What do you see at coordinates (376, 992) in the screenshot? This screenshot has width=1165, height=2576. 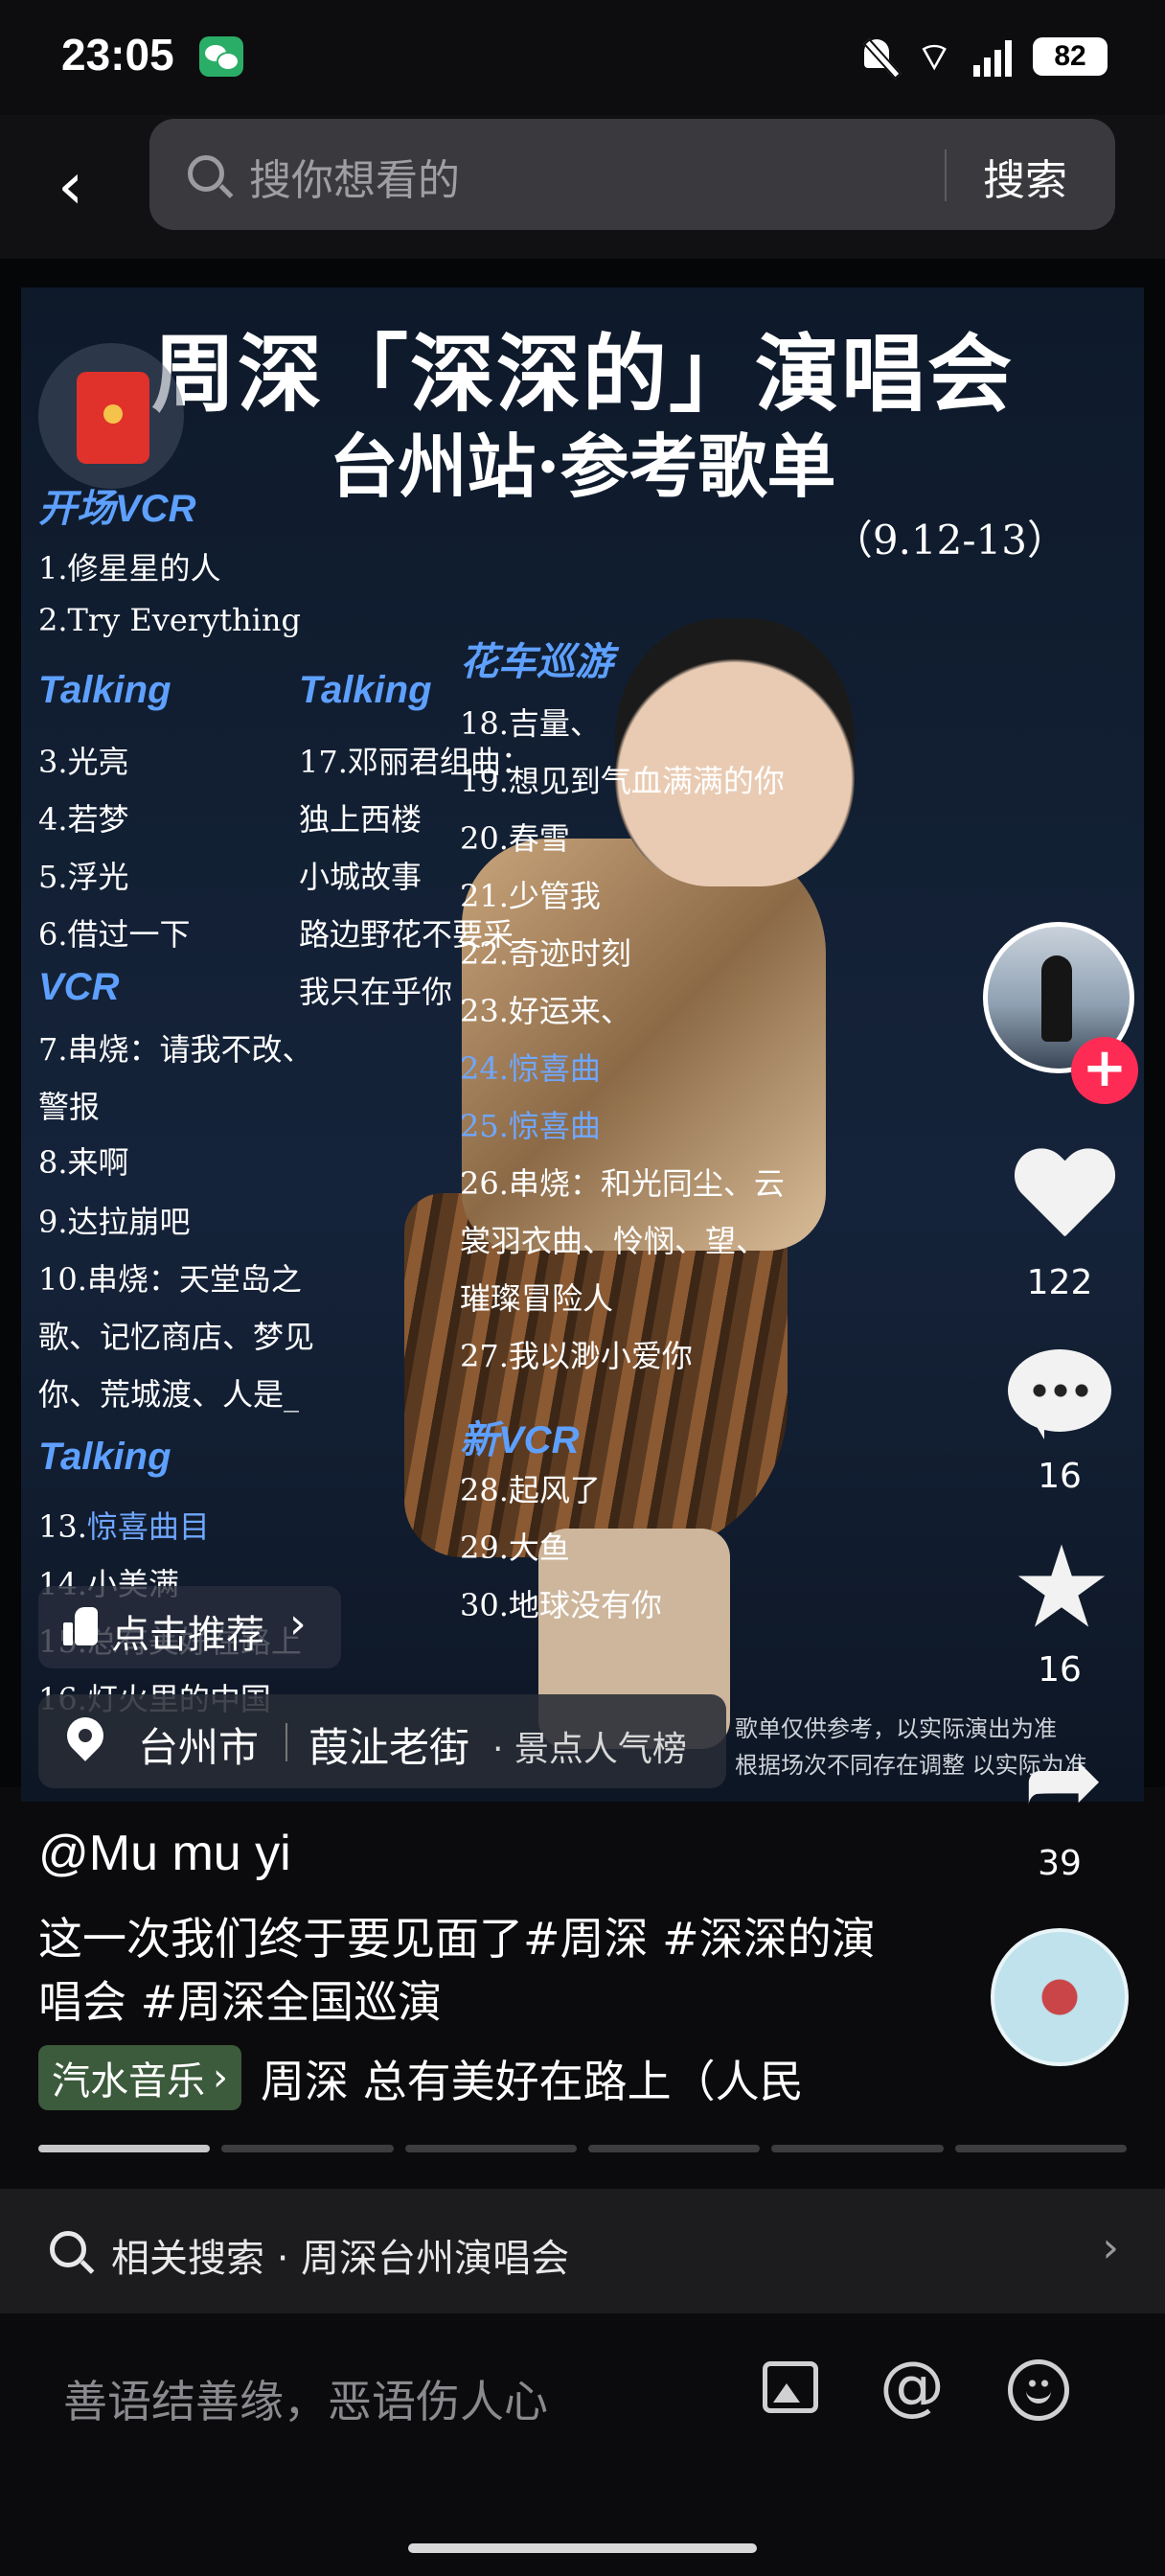 I see `setlist-song: 我只在乎你` at bounding box center [376, 992].